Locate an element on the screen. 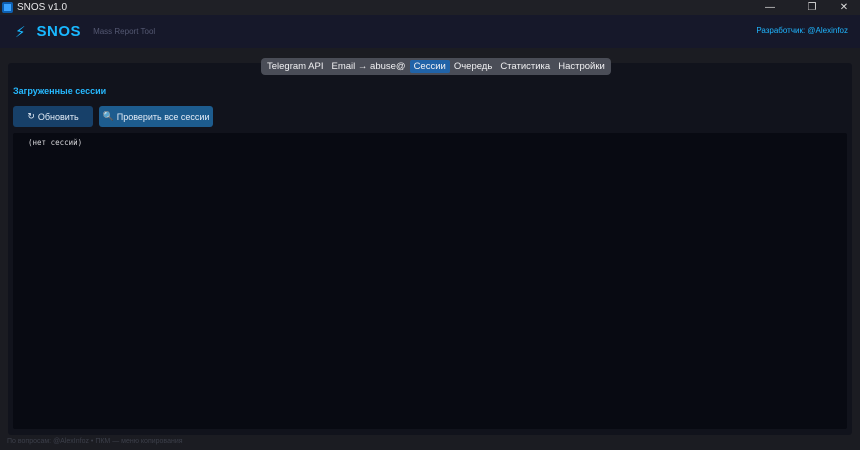  tab-sessions: Сессии is located at coordinates (429, 66).